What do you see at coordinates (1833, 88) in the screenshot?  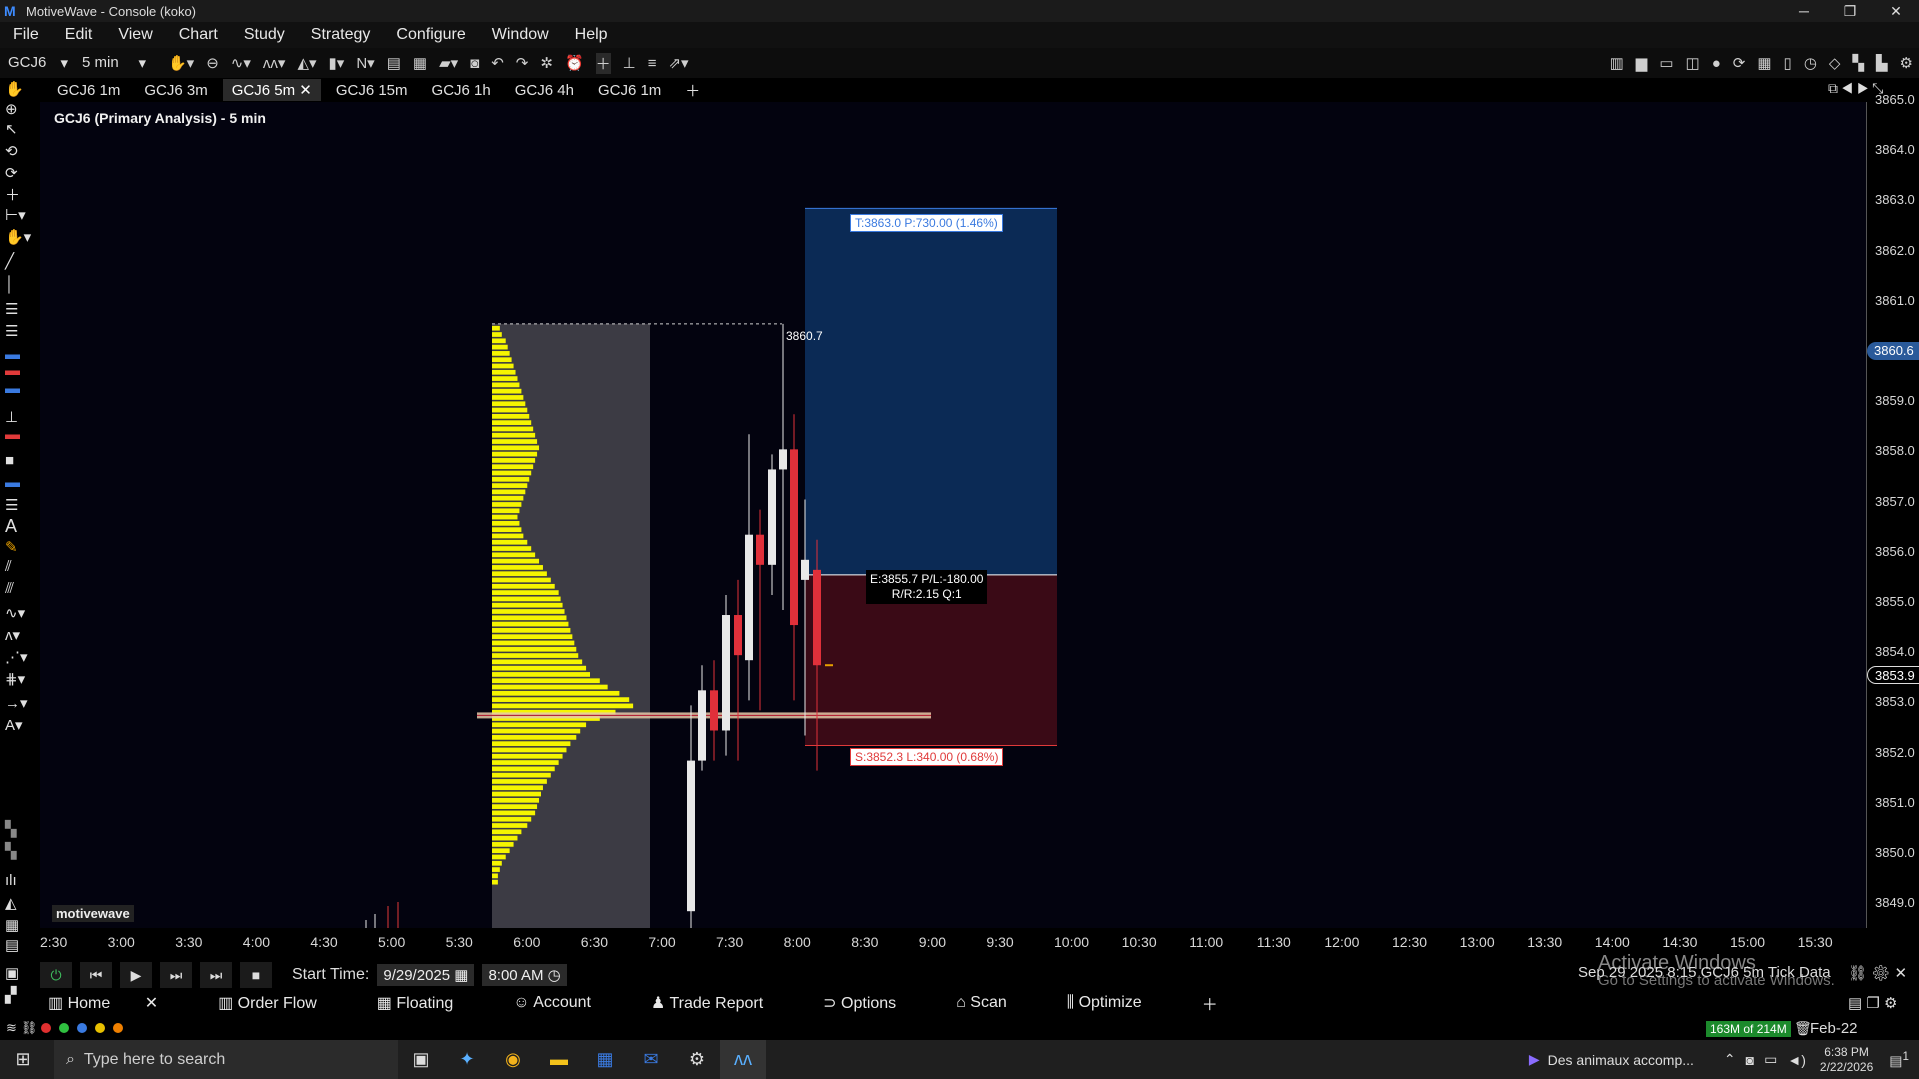 I see `popout-icon: ⧉` at bounding box center [1833, 88].